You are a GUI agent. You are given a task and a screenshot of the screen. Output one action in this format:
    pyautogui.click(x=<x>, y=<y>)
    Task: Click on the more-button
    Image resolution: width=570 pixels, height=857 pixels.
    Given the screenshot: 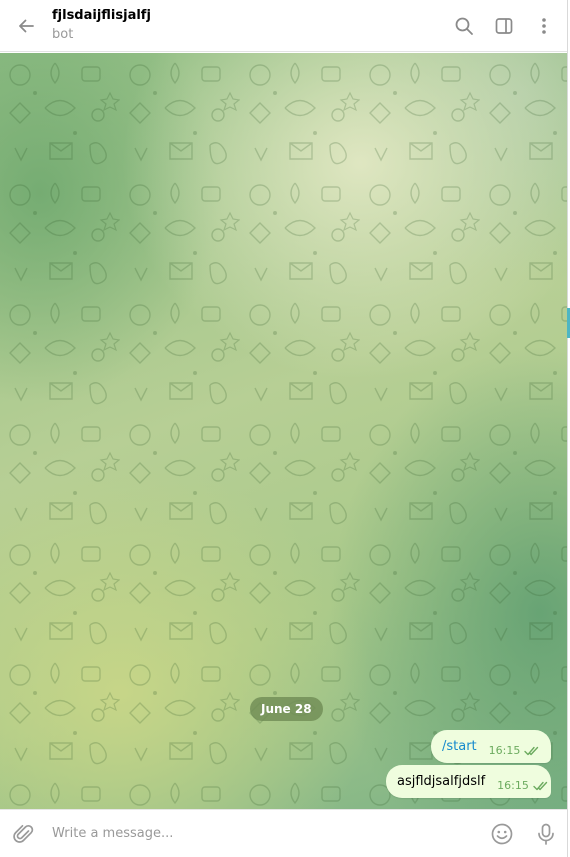 What is the action you would take?
    pyautogui.click(x=544, y=26)
    